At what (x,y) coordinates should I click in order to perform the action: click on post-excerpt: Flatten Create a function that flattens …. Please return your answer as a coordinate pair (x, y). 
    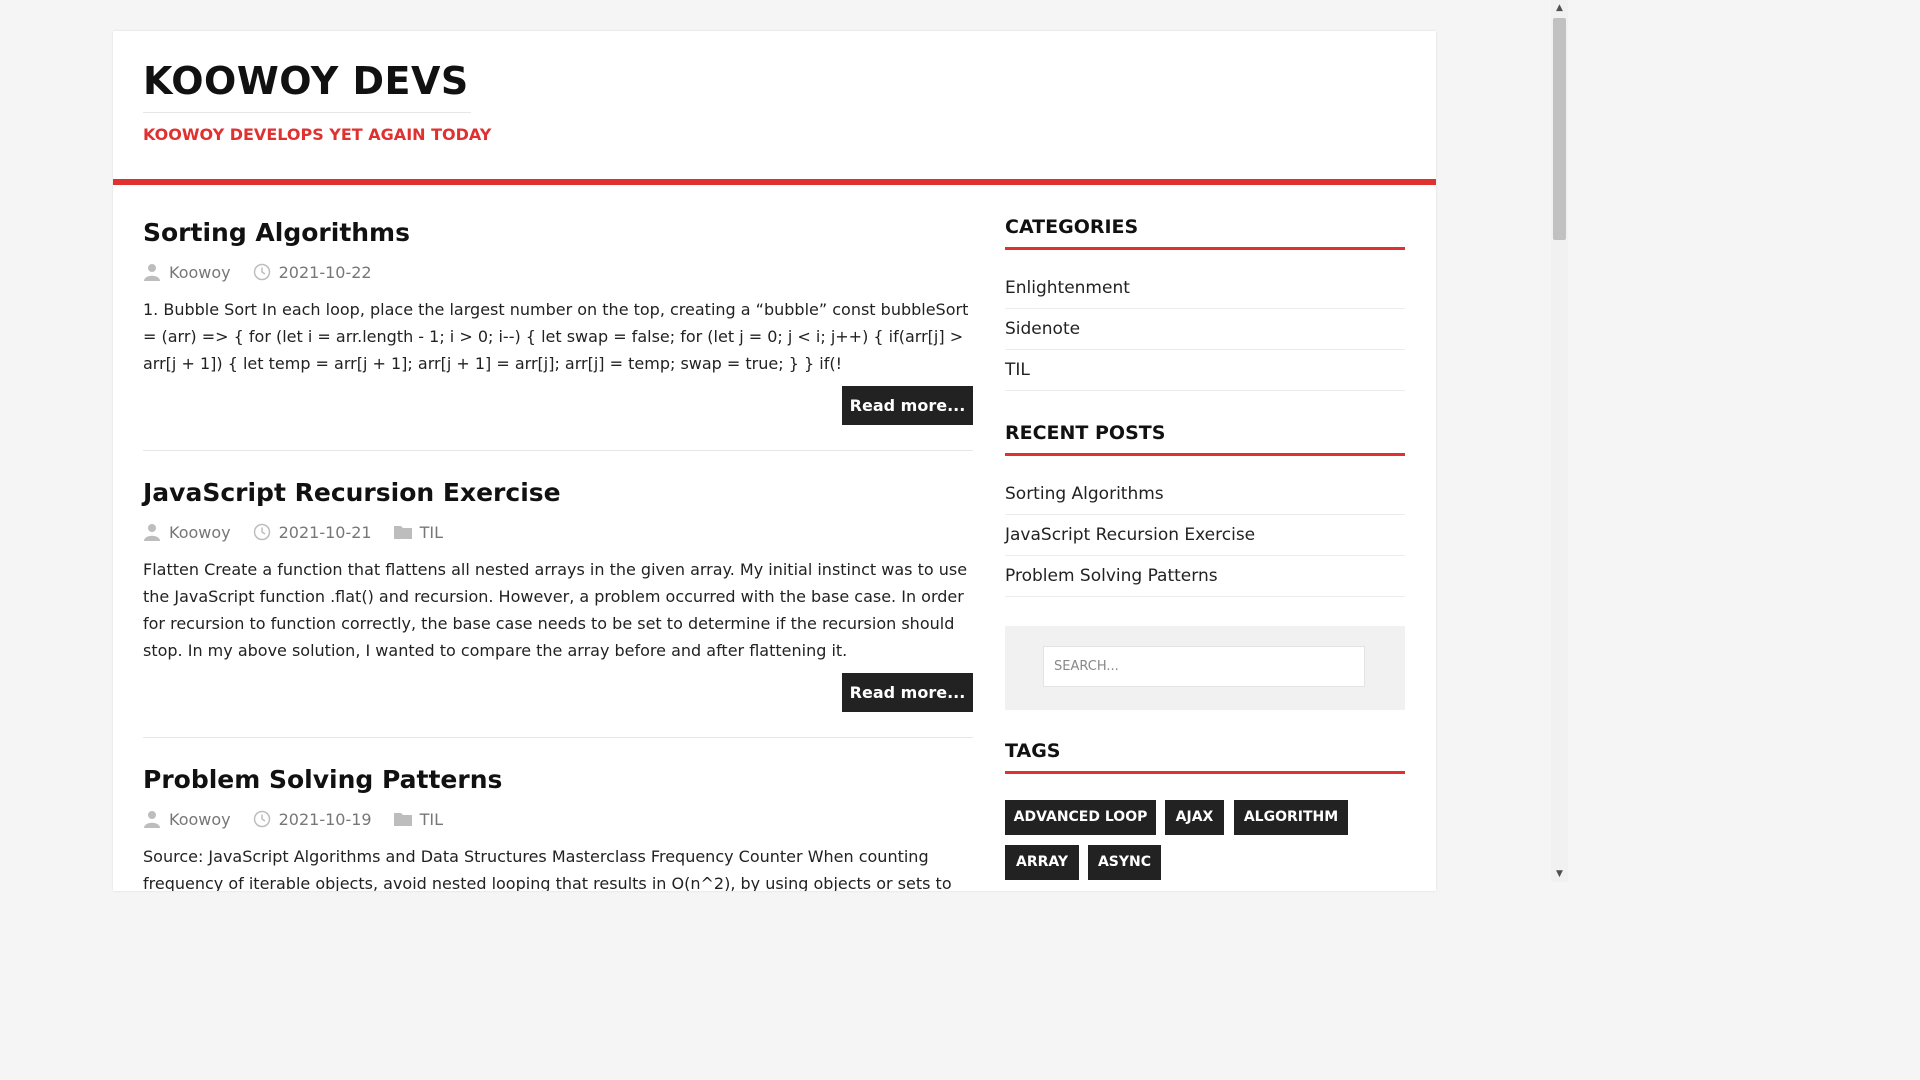
    Looking at the image, I should click on (555, 610).